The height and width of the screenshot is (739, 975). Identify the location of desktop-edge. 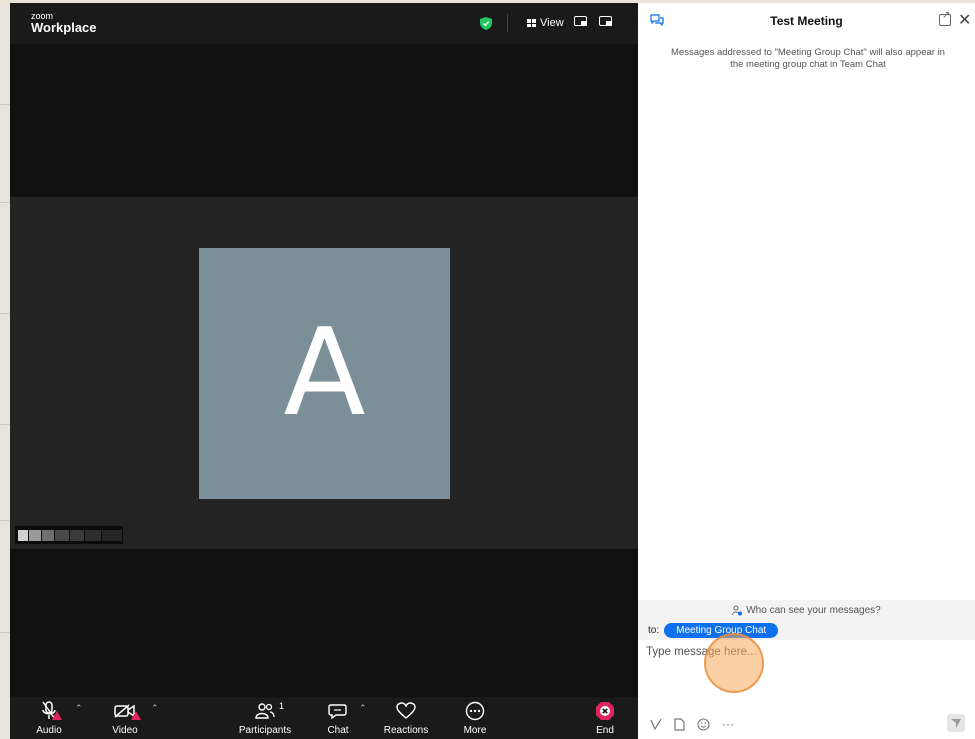
(5, 369).